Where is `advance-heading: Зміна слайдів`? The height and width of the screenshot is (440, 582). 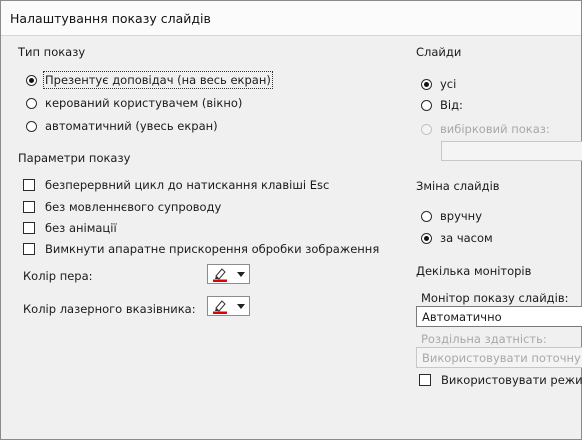 advance-heading: Зміна слайдів is located at coordinates (458, 186).